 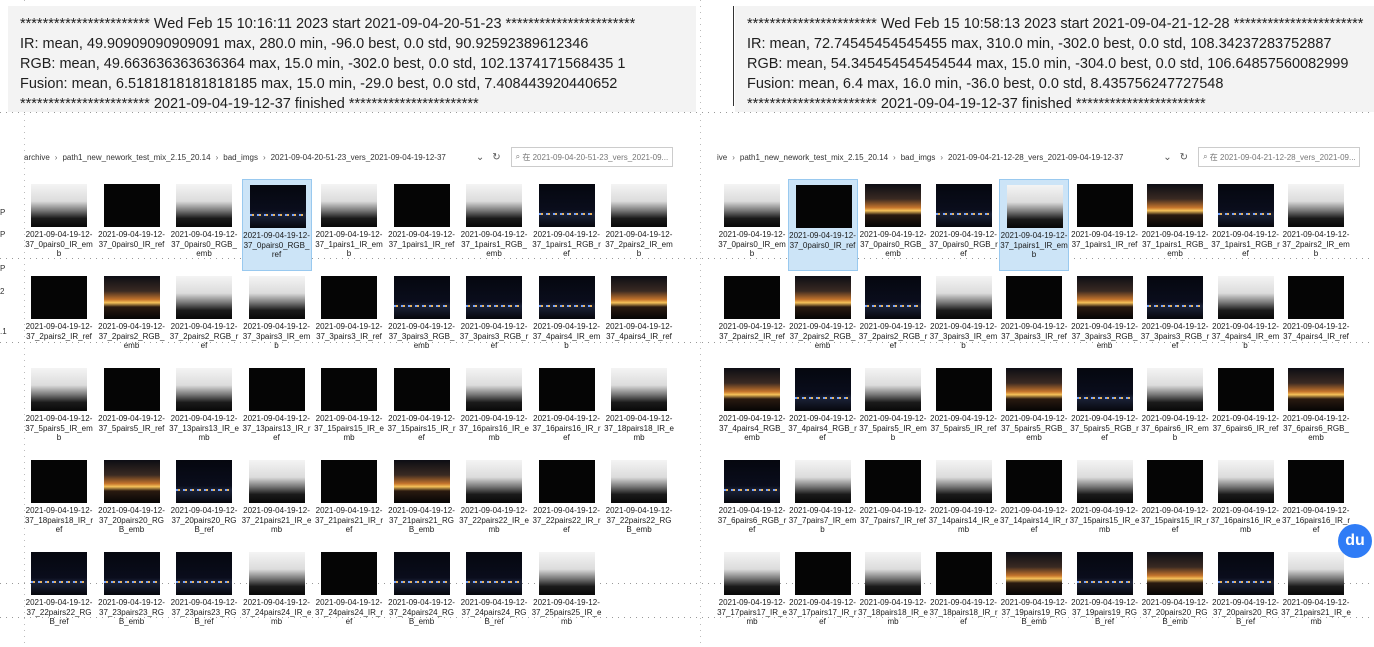 What do you see at coordinates (1105, 593) in the screenshot?
I see `file-item: 2021-09-04-19-12-37_19pairs19_RGB_ref` at bounding box center [1105, 593].